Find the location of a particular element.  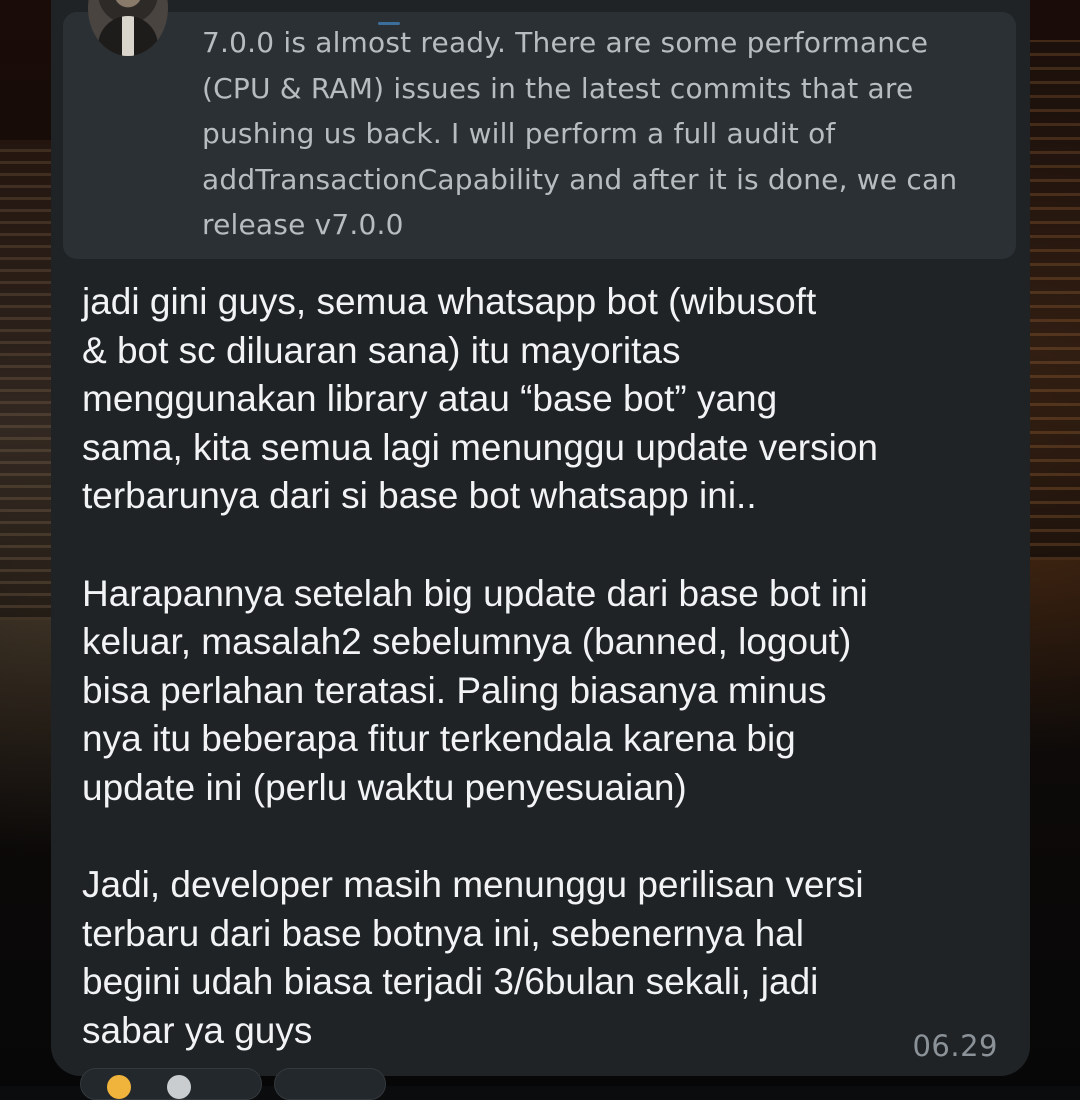

message-timestamp: 06.29 is located at coordinates (955, 1046).